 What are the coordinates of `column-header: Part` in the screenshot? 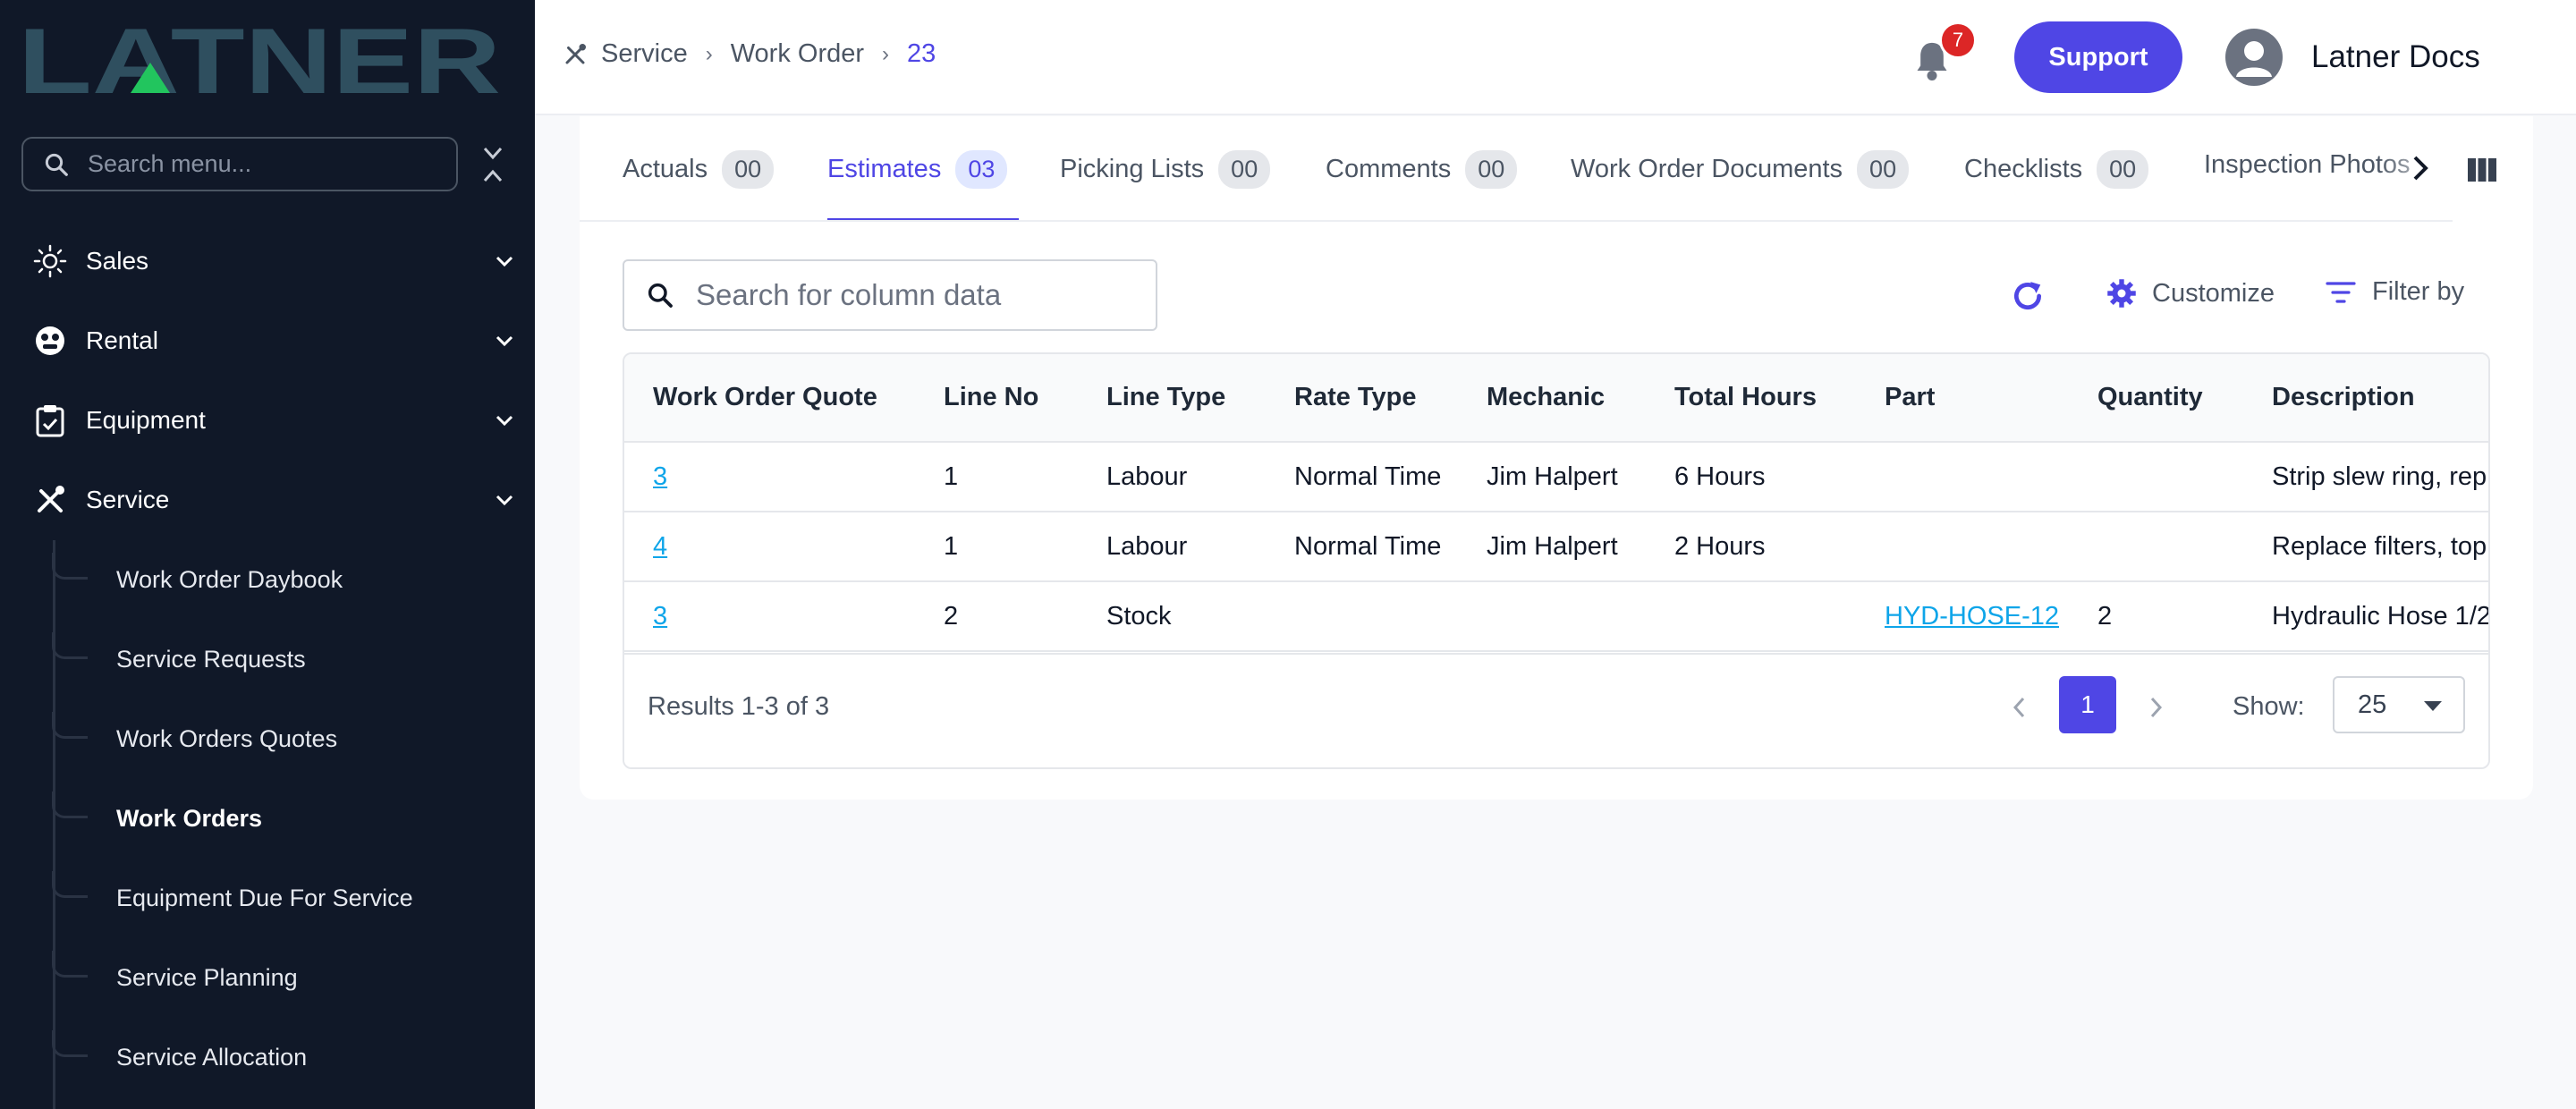 It's located at (1962, 398).